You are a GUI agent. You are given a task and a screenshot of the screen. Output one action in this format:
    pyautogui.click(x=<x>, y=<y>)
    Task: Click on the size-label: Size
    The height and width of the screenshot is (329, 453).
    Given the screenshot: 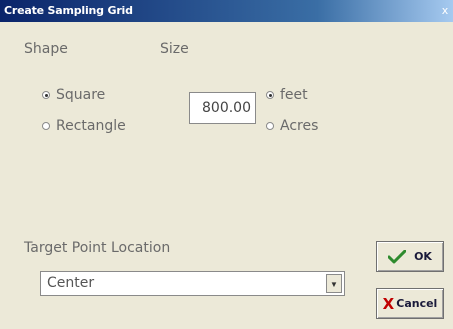 What is the action you would take?
    pyautogui.click(x=174, y=49)
    